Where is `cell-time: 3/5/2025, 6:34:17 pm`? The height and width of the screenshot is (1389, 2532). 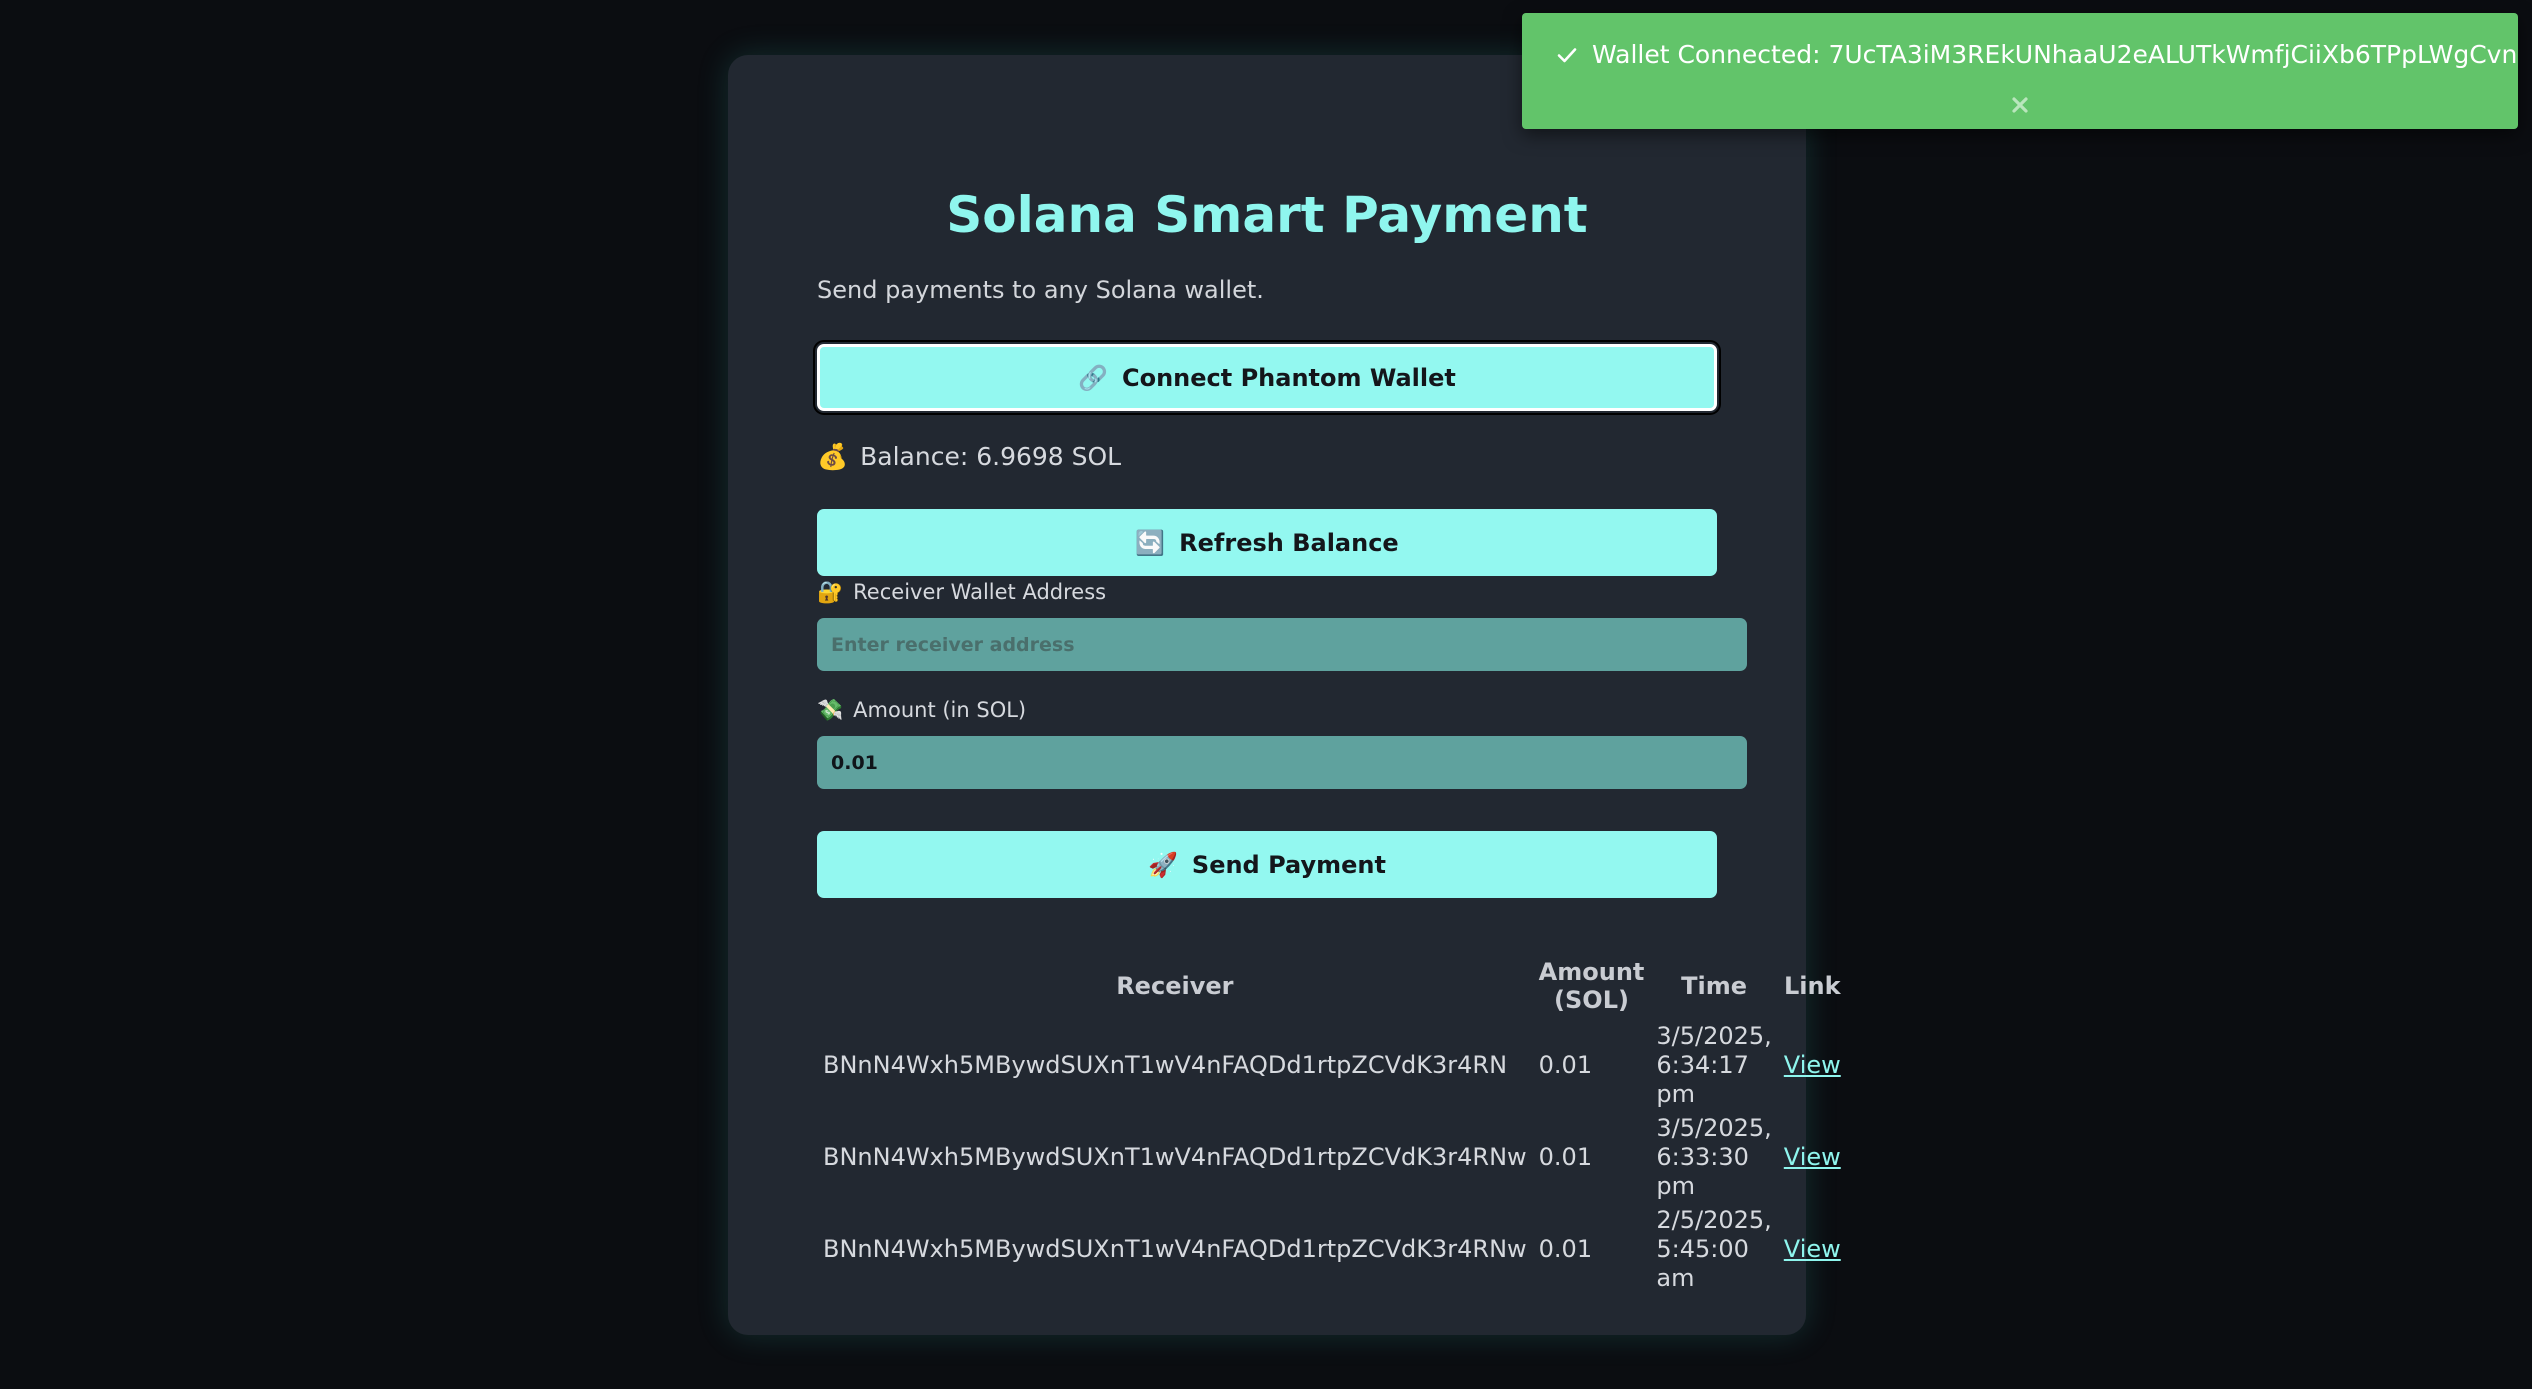
cell-time: 3/5/2025, 6:34:17 pm is located at coordinates (1713, 1065).